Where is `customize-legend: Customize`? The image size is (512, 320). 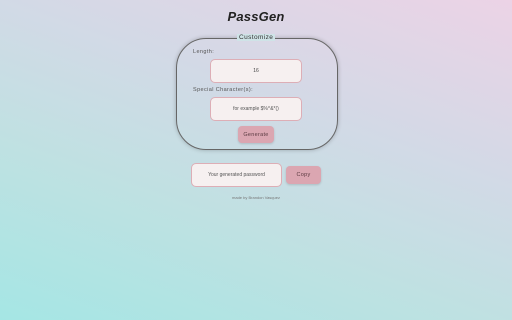 customize-legend: Customize is located at coordinates (256, 37).